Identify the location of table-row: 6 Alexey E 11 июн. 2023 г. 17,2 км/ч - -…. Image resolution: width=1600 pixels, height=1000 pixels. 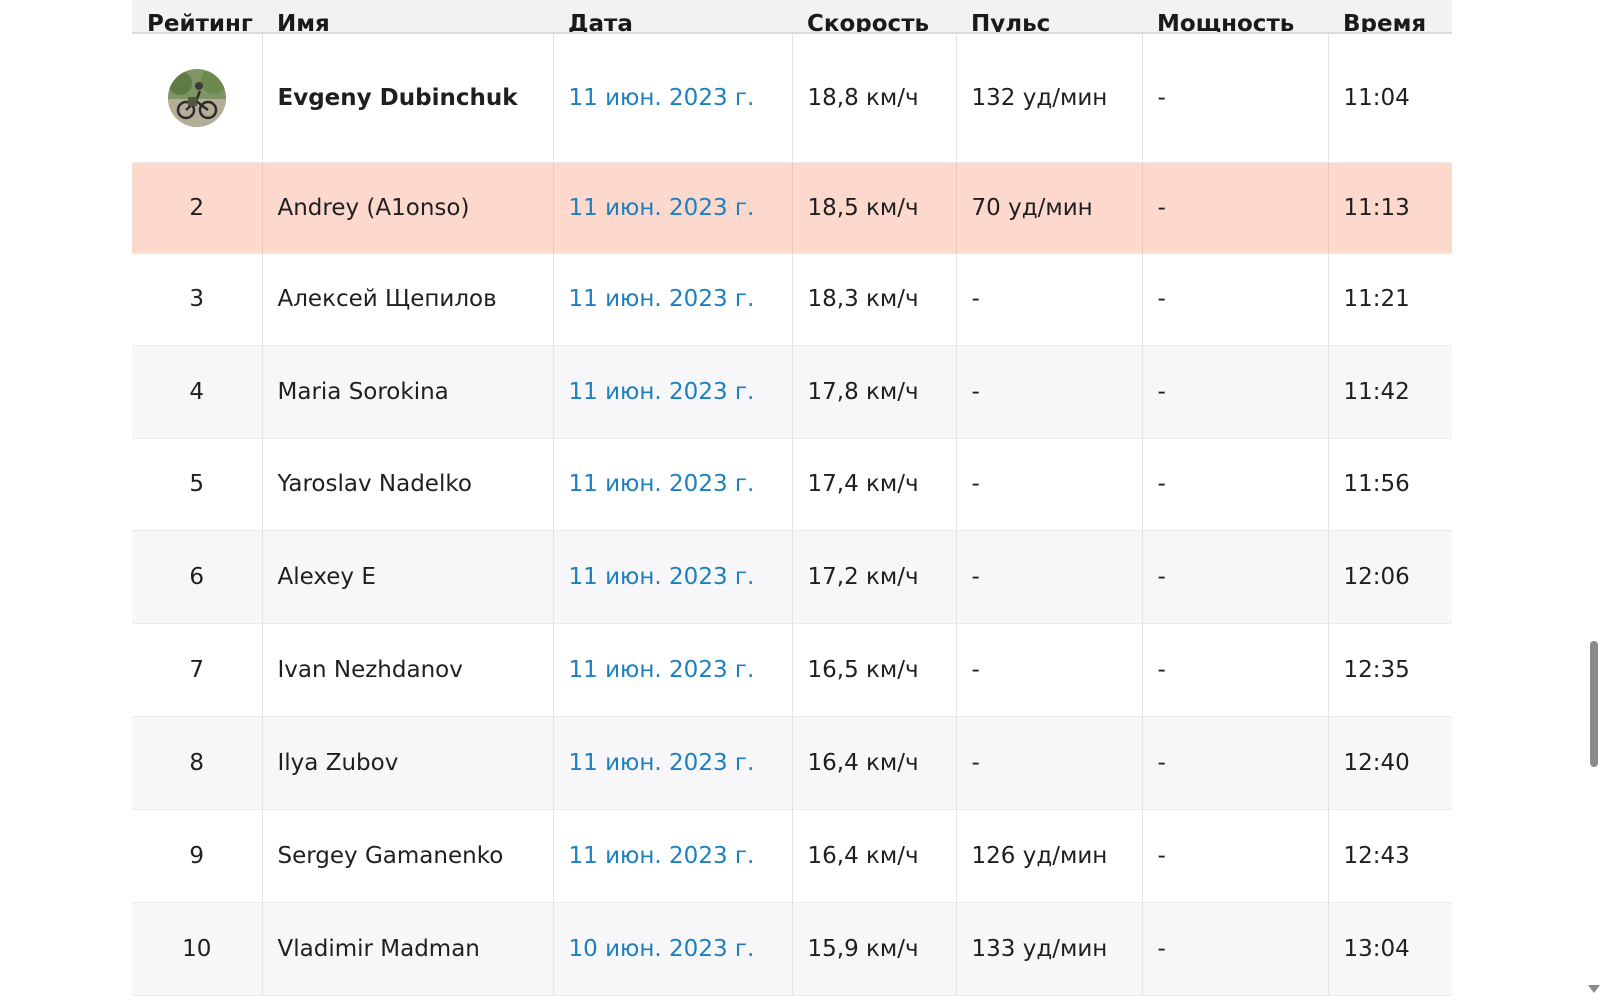
(792, 576).